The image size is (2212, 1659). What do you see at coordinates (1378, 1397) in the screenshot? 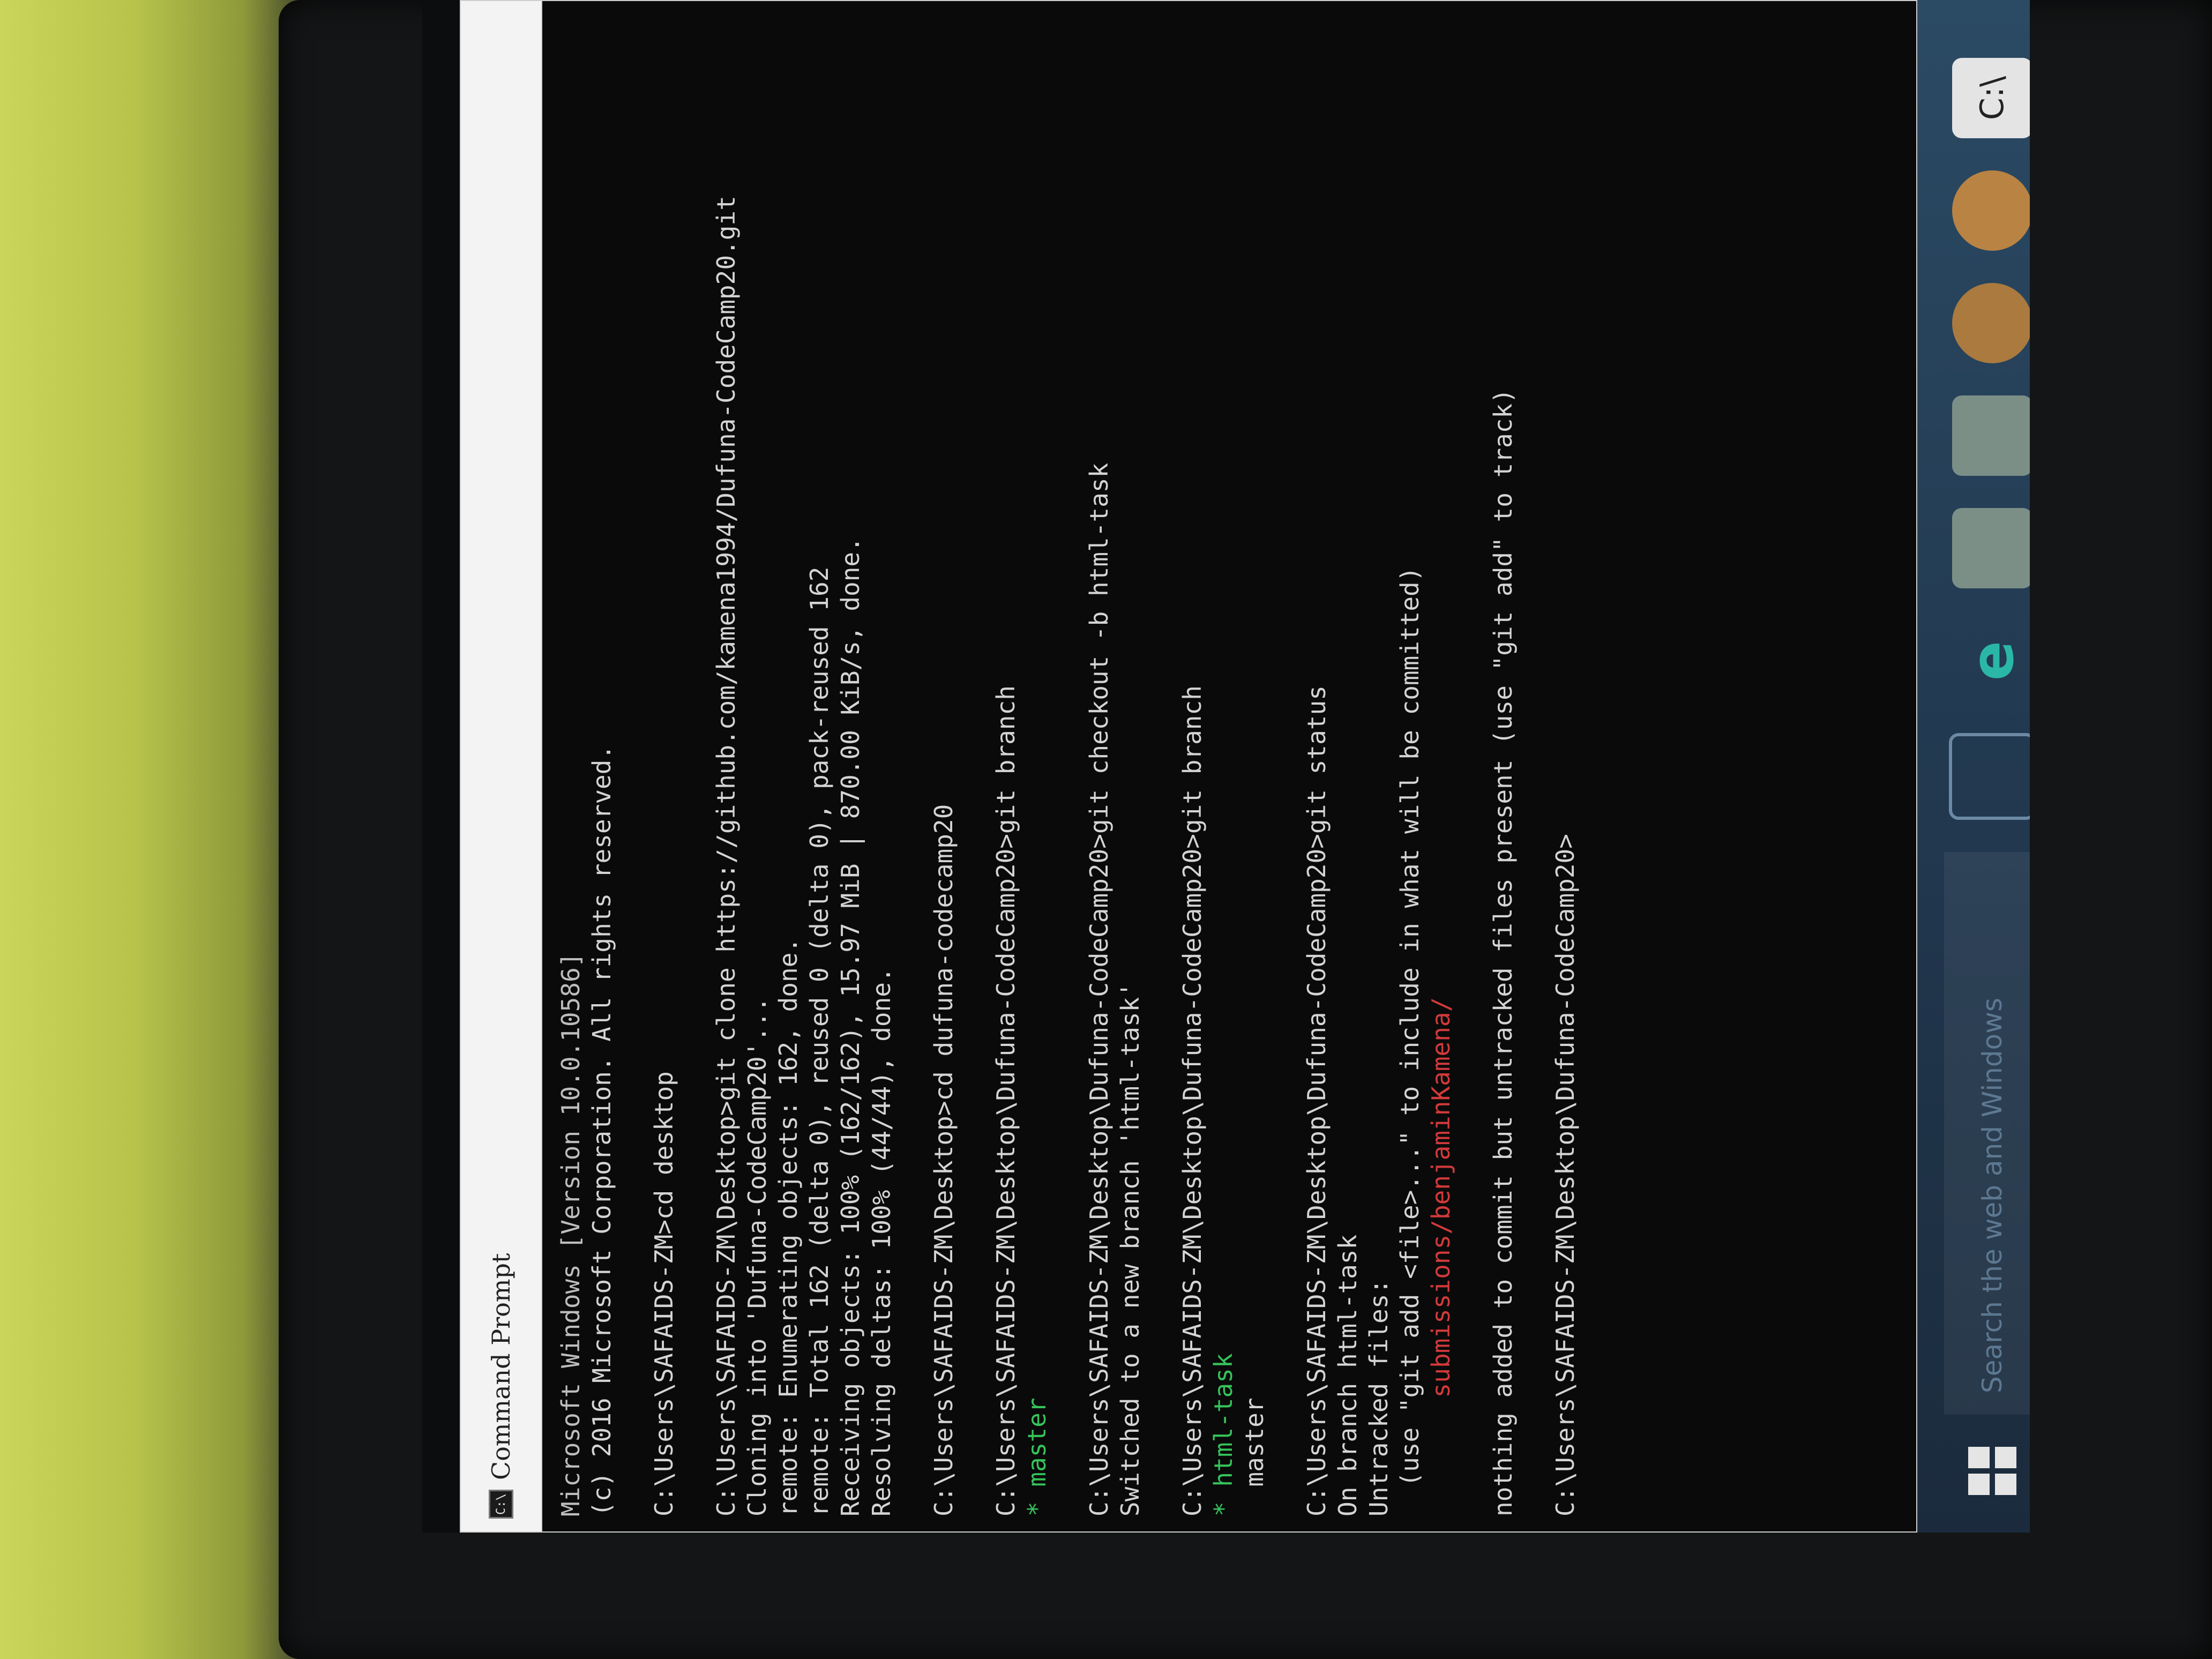
I see `console-line: Untracked files:` at bounding box center [1378, 1397].